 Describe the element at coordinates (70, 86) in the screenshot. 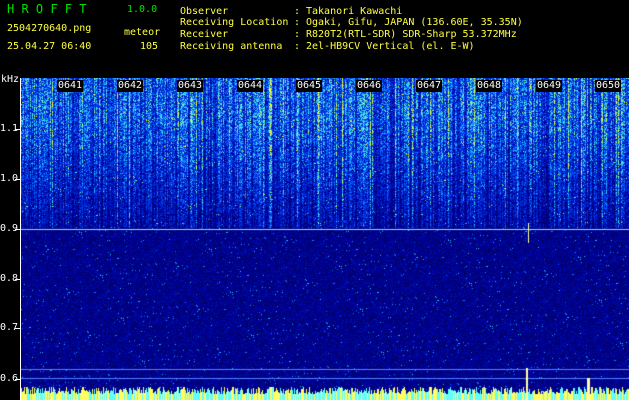

I see `x-tick-label: 0641` at that location.